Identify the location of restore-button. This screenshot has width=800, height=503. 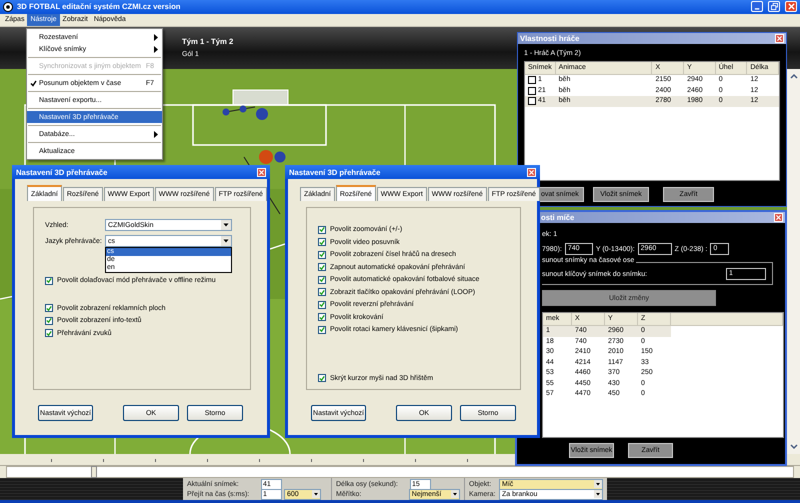
(774, 6).